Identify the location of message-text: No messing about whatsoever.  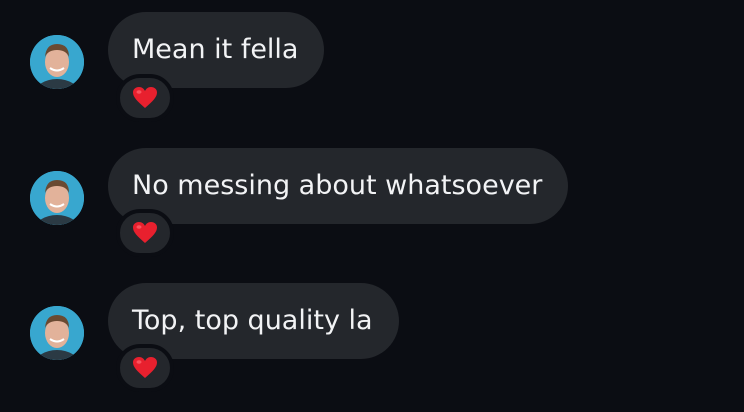
(337, 185).